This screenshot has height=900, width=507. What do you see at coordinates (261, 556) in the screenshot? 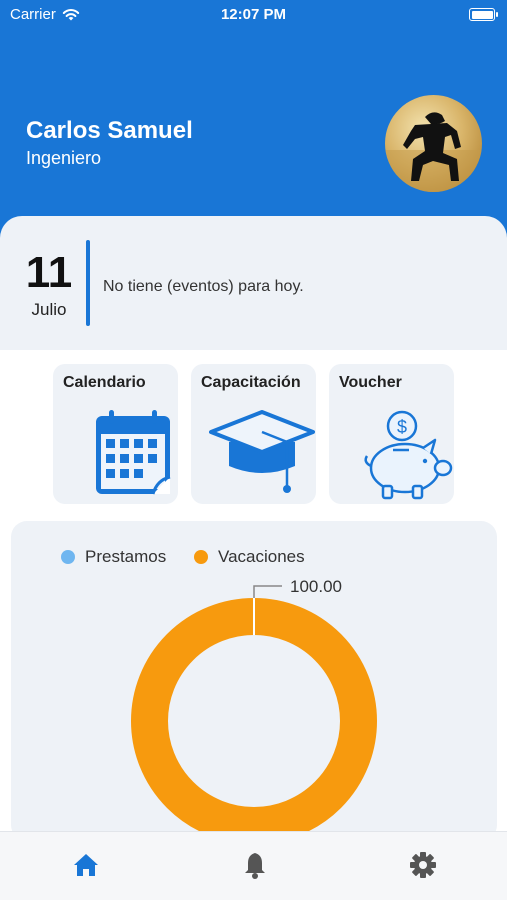
I see `legend-label-vacaciones: Vacaciones` at bounding box center [261, 556].